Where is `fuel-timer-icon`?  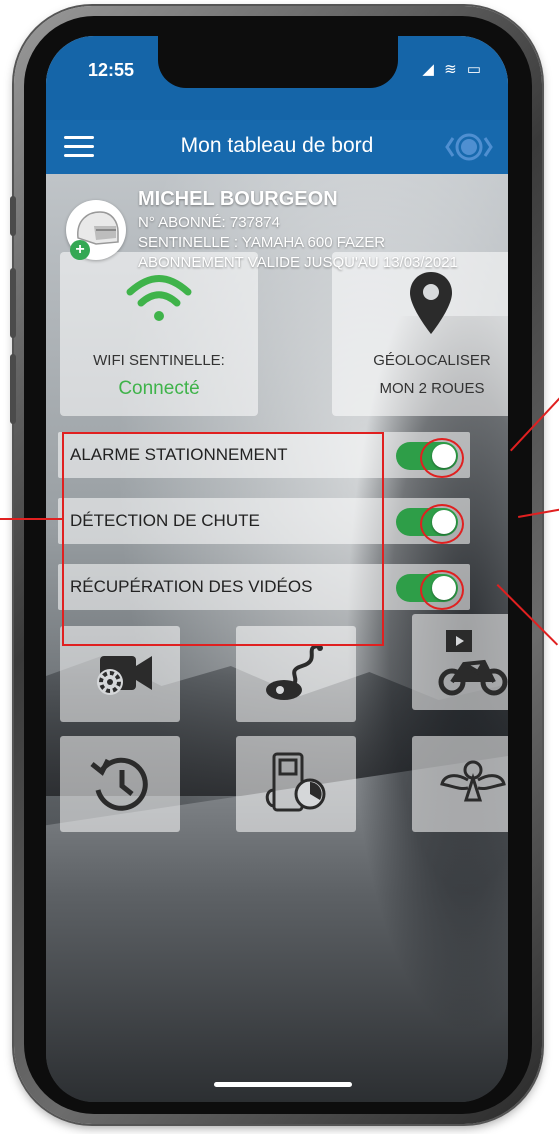 fuel-timer-icon is located at coordinates (295, 782).